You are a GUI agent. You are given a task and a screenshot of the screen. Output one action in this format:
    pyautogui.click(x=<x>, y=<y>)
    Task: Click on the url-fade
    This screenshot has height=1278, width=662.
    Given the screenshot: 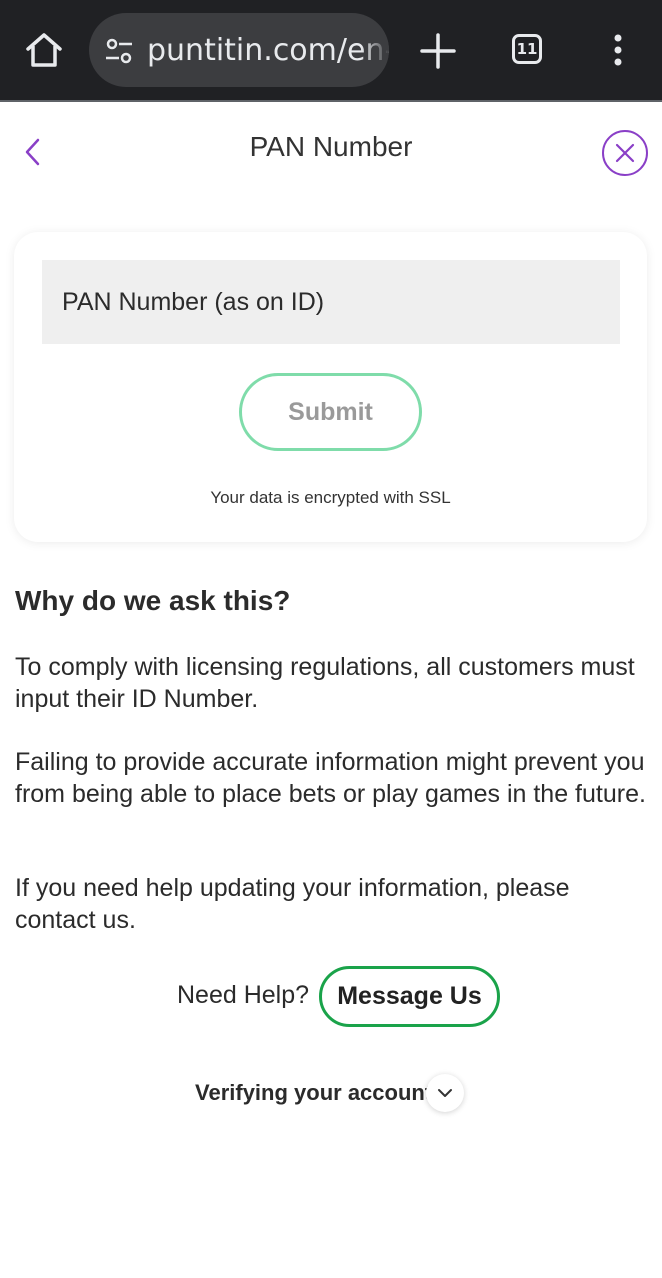 What is the action you would take?
    pyautogui.click(x=375, y=50)
    